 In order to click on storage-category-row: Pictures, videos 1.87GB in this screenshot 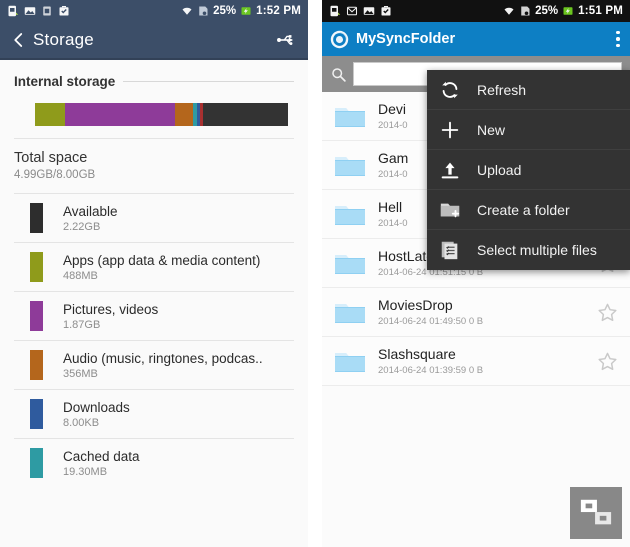, I will do `click(154, 316)`.